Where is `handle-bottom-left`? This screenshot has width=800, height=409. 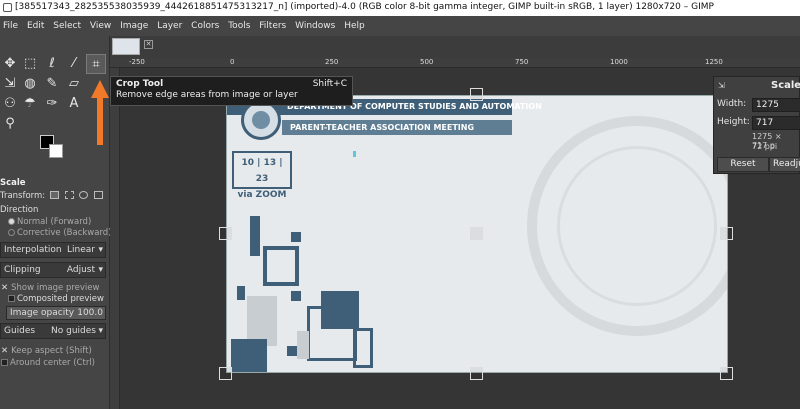
handle-bottom-left is located at coordinates (225, 373).